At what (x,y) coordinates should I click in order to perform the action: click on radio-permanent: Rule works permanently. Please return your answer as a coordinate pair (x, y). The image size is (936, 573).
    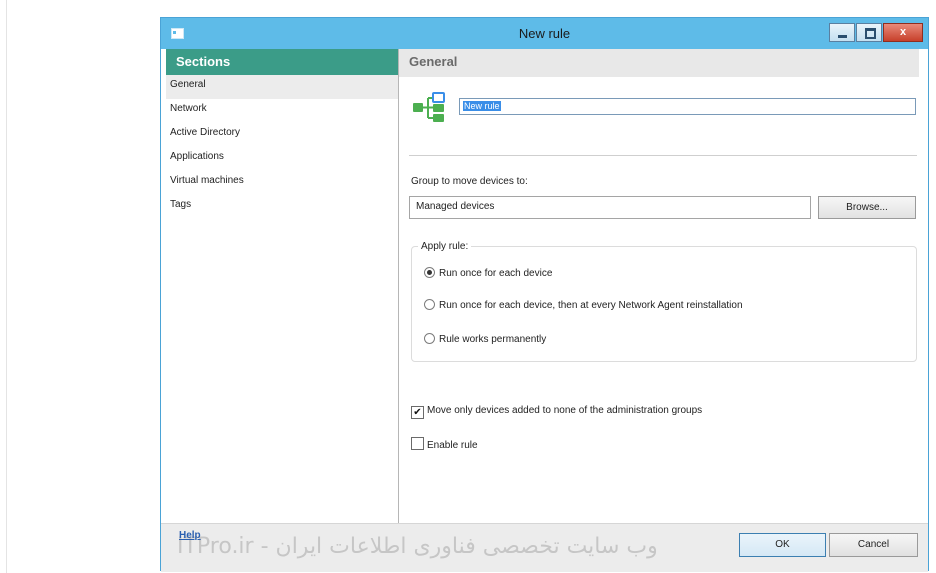
    Looking at the image, I should click on (485, 339).